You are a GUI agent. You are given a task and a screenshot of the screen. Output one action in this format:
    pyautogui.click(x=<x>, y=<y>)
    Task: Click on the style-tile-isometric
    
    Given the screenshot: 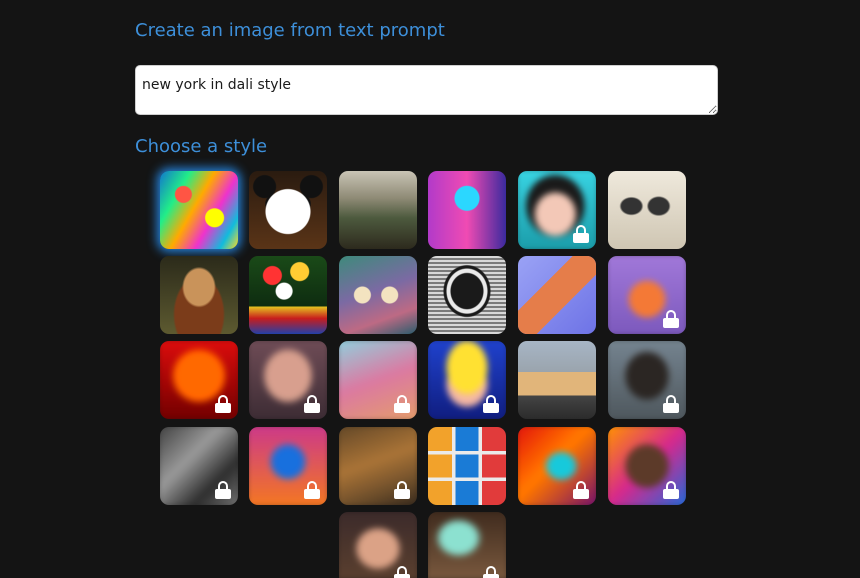 What is the action you would take?
    pyautogui.click(x=557, y=295)
    